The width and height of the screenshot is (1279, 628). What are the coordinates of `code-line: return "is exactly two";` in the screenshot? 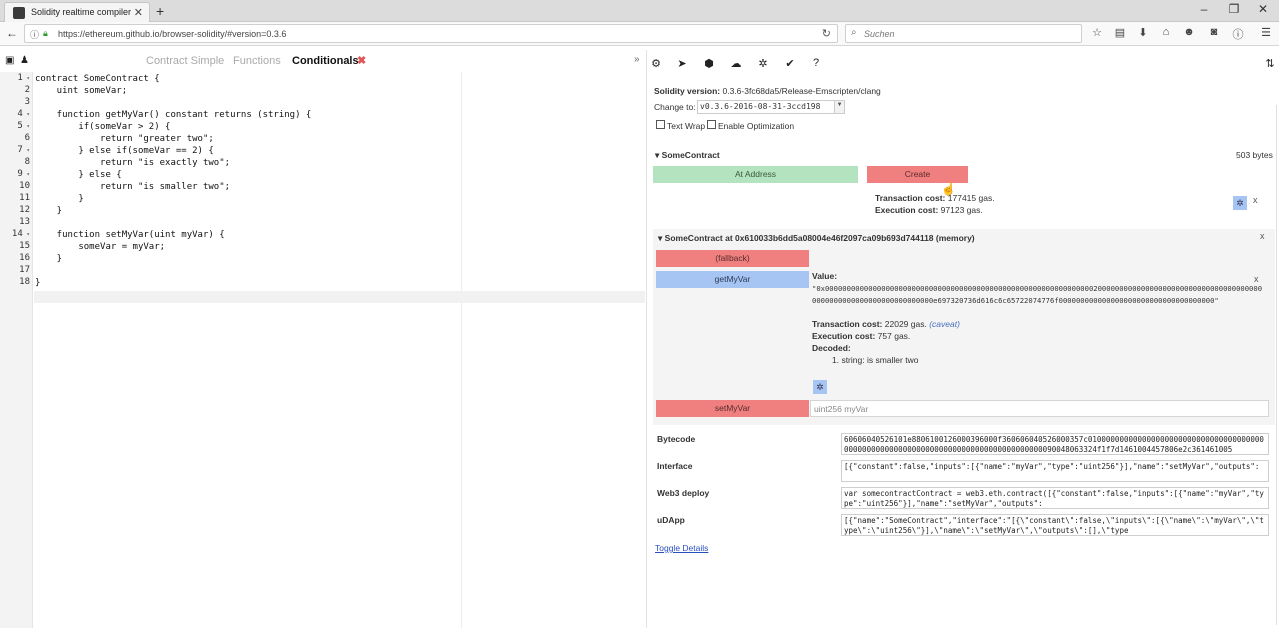 It's located at (132, 164).